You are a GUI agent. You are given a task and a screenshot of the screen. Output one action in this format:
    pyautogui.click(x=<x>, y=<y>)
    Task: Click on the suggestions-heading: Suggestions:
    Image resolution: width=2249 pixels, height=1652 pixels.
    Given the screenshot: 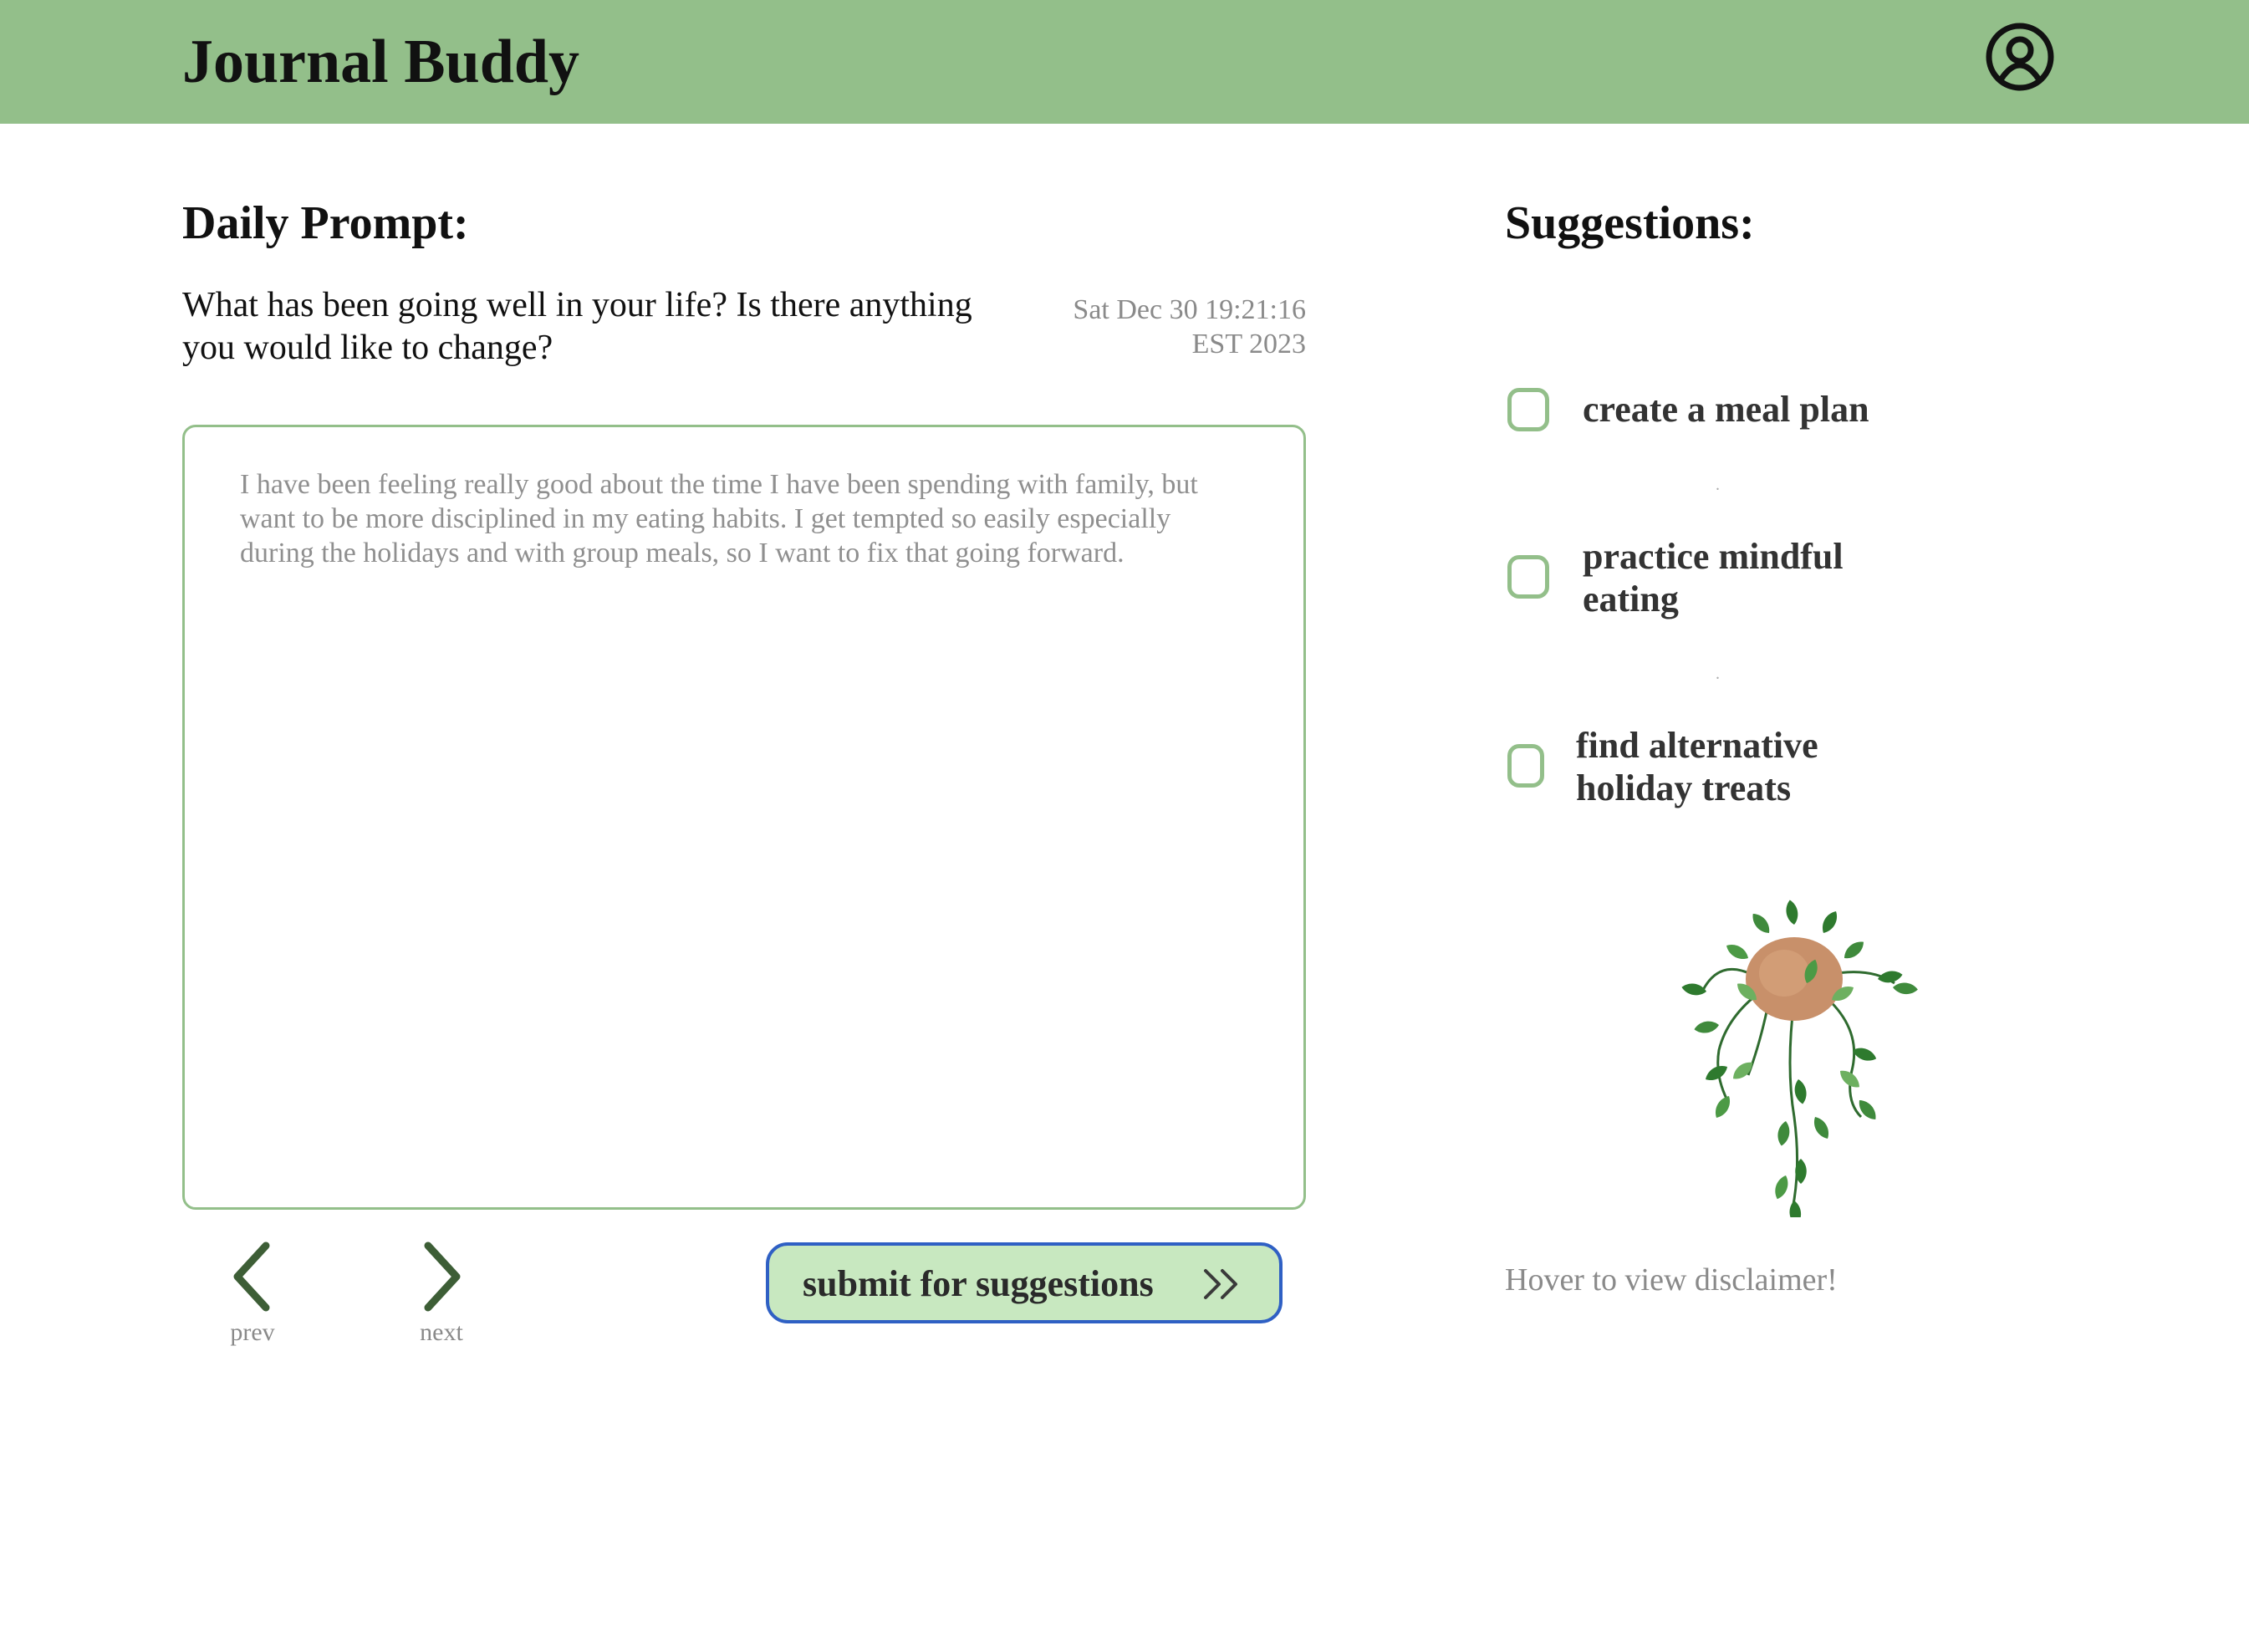 What is the action you would take?
    pyautogui.click(x=1630, y=223)
    